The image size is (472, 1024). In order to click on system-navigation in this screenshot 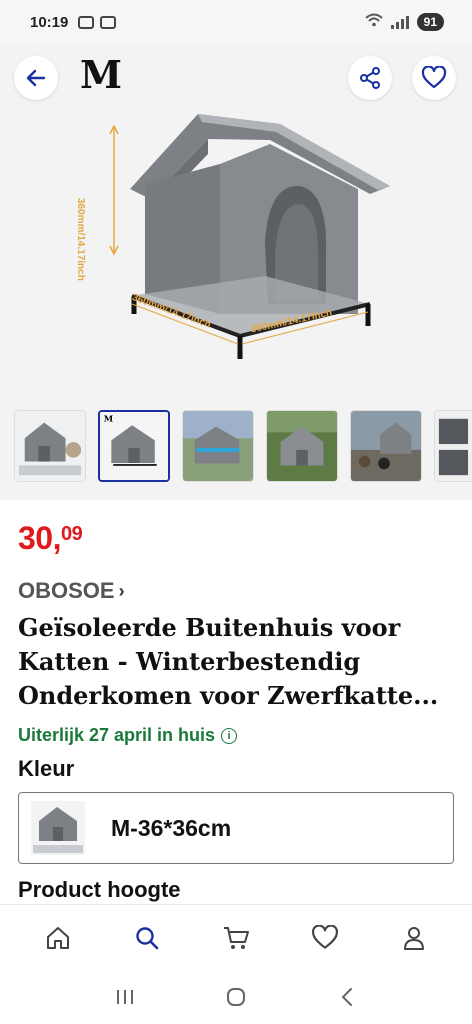, I will do `click(236, 997)`.